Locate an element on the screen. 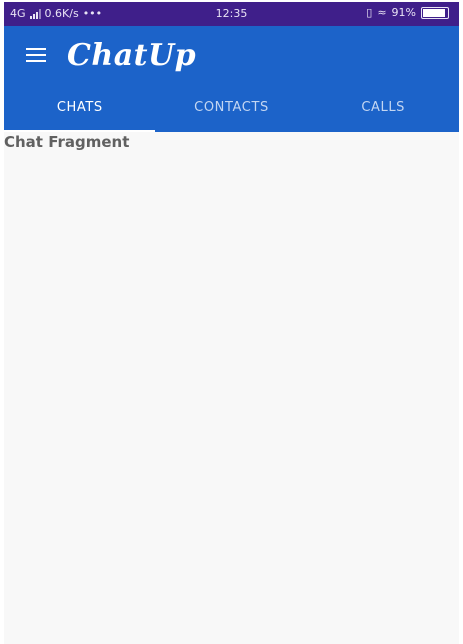 The height and width of the screenshot is (644, 463). app-bar: ChatUp is located at coordinates (231, 56).